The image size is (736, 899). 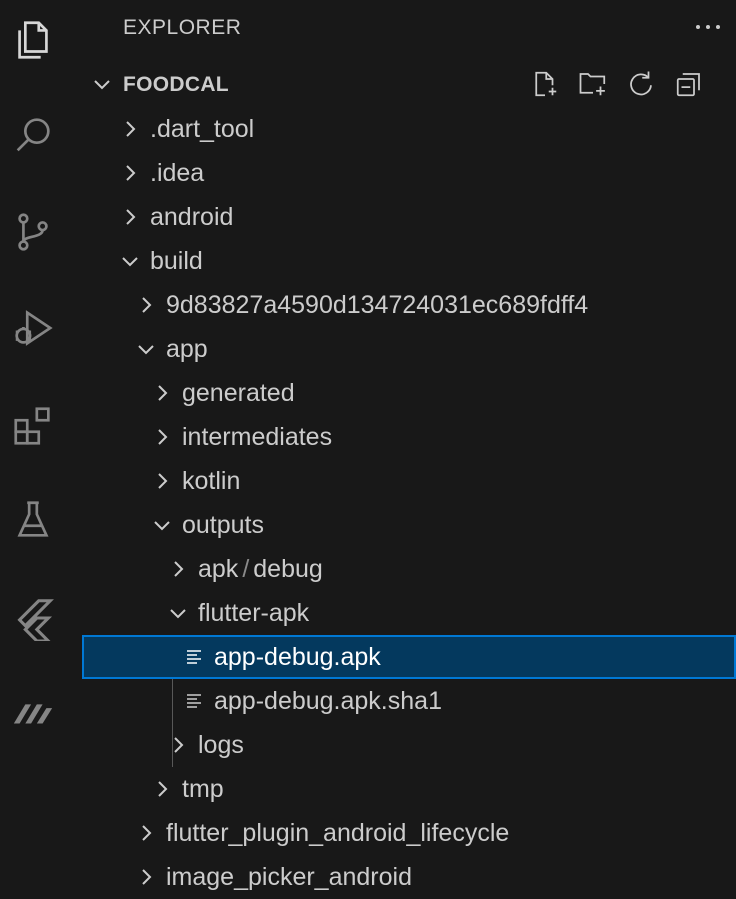 I want to click on m-extension-icon, so click(x=33, y=712).